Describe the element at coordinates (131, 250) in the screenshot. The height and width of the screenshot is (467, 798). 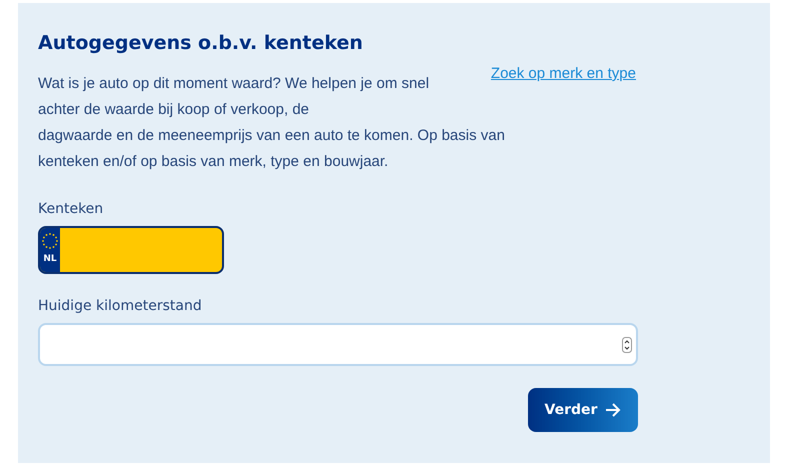
I see `license-plate-field: NL` at that location.